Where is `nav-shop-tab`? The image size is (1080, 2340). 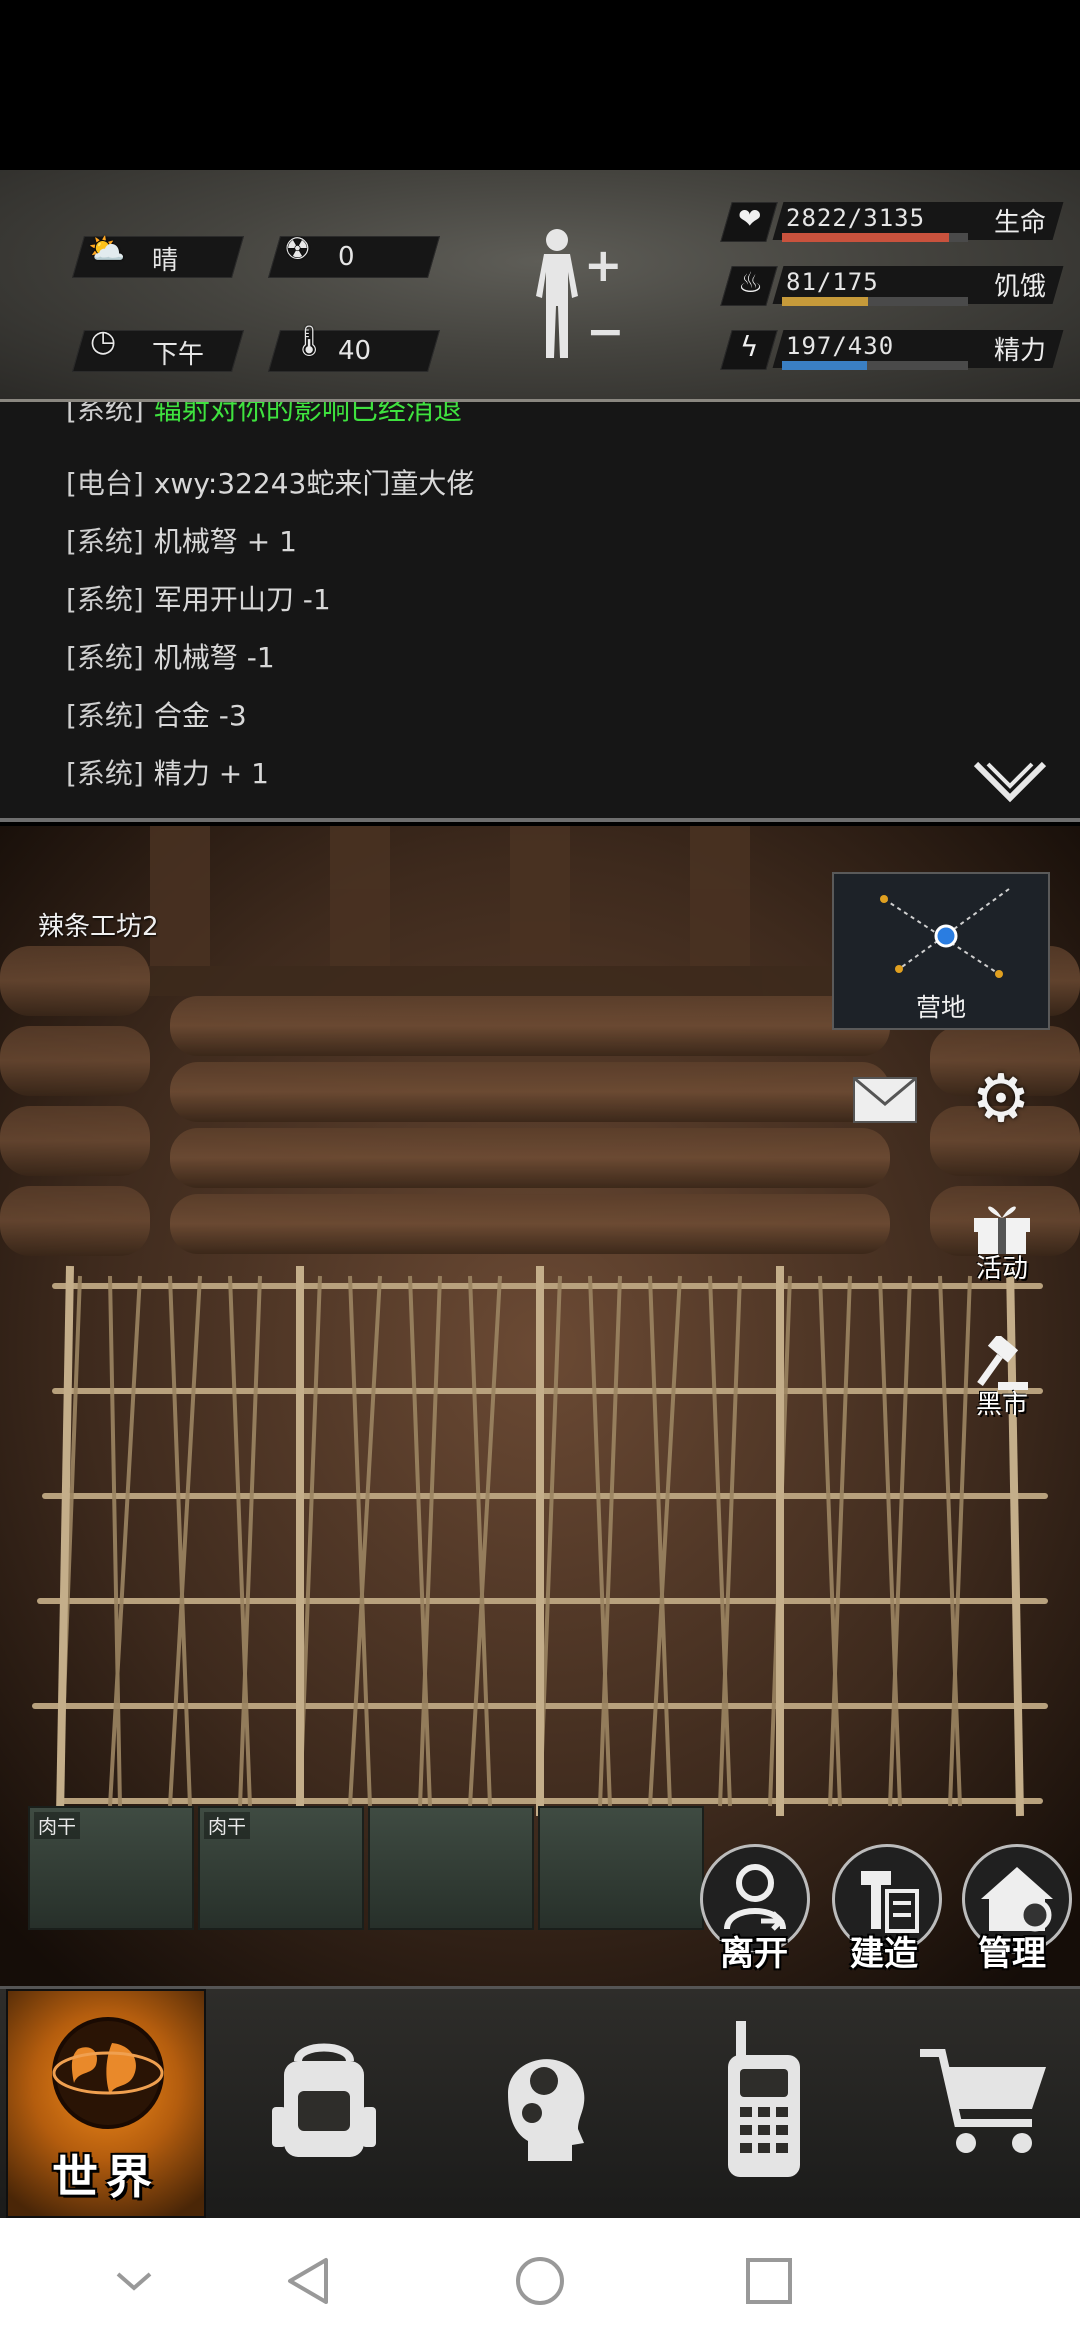
nav-shop-tab is located at coordinates (984, 2103).